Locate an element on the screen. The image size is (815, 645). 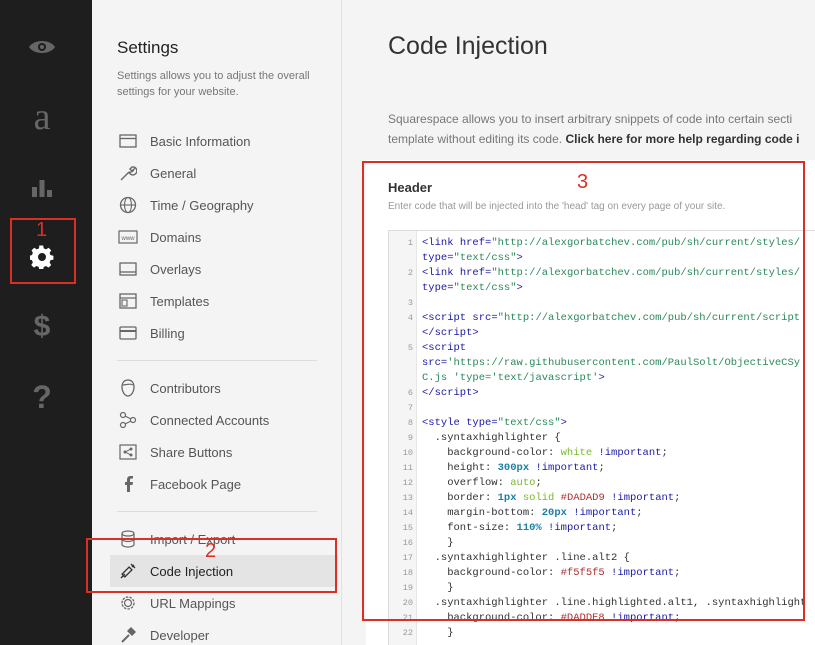
nav-item-overlays: Overlays is located at coordinates (224, 269).